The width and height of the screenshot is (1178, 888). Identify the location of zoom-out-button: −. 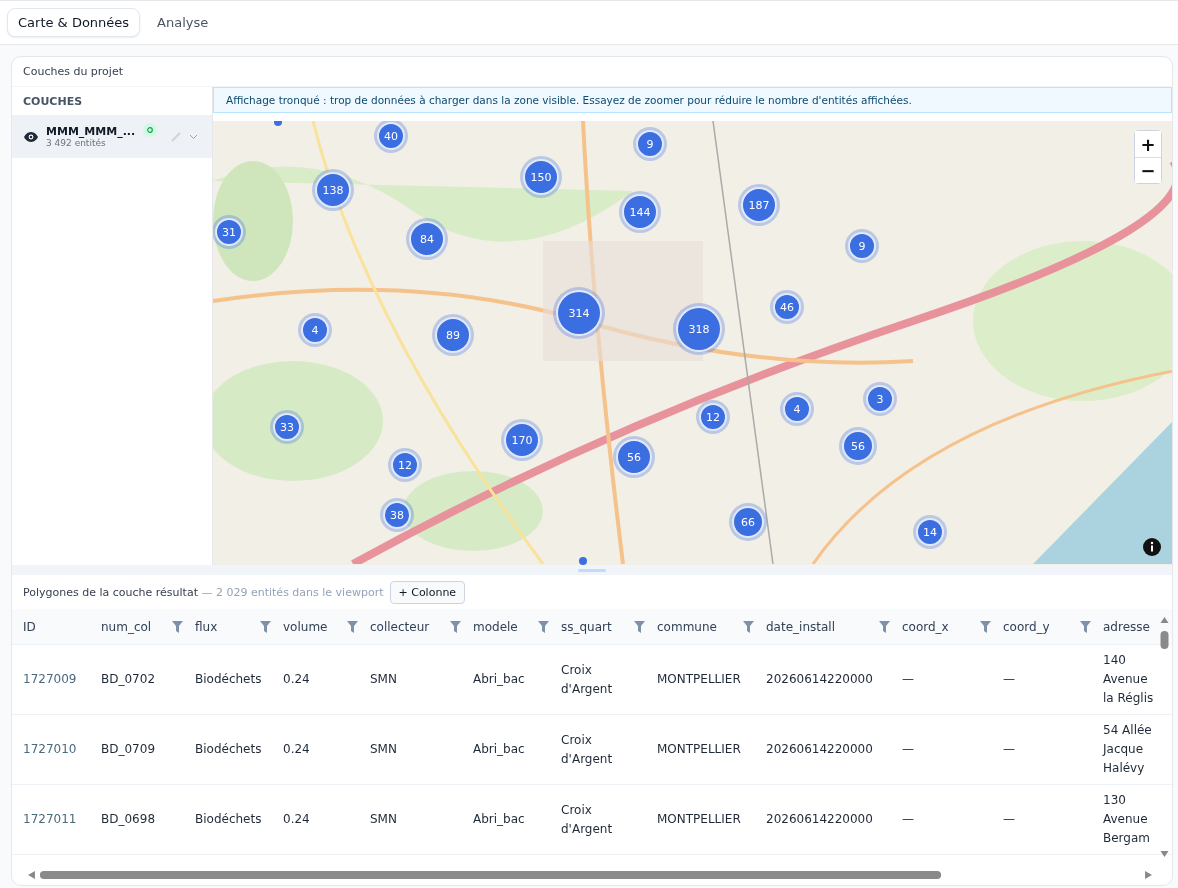
(1148, 170).